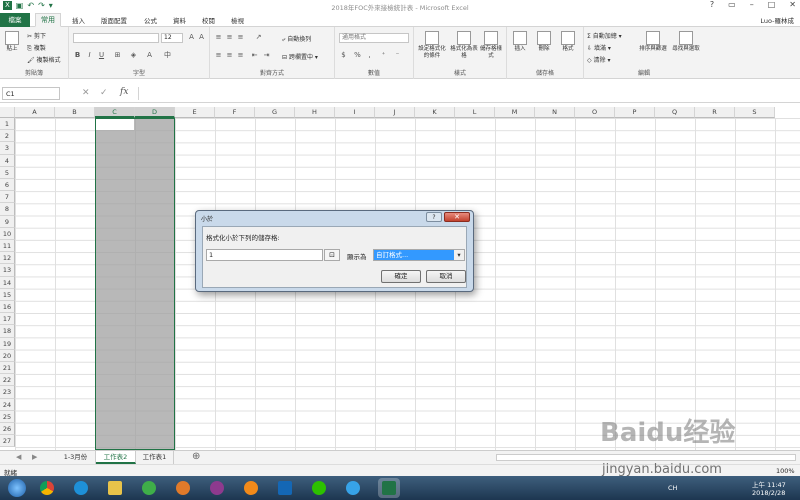 Image resolution: width=800 pixels, height=500 pixels. What do you see at coordinates (568, 42) in the screenshot?
I see `format-cells-button: 格式` at bounding box center [568, 42].